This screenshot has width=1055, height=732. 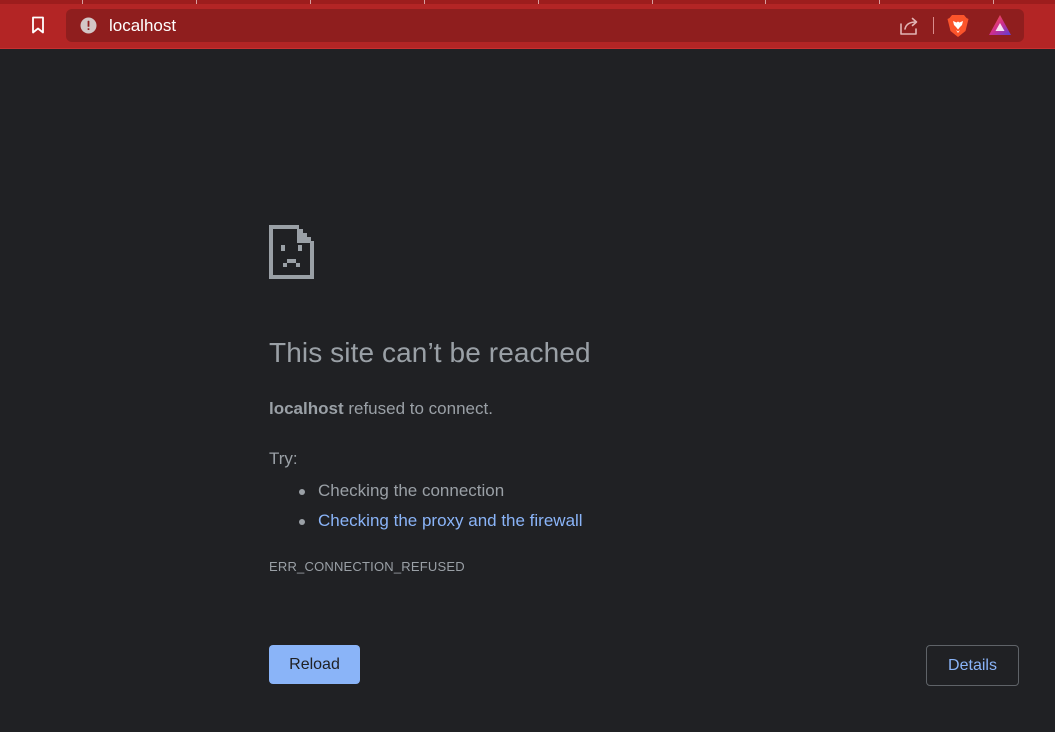 I want to click on brave-lion-icon, so click(x=958, y=26).